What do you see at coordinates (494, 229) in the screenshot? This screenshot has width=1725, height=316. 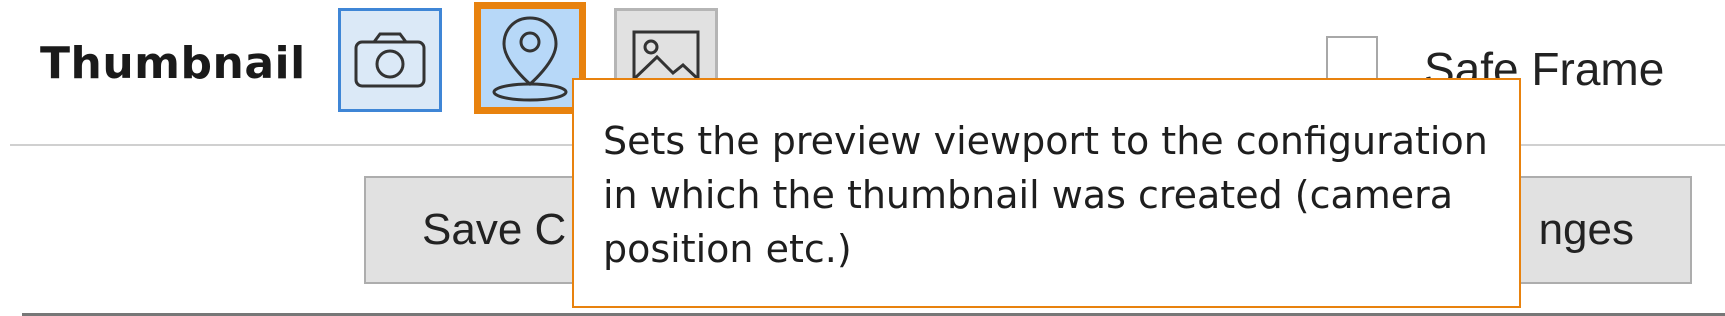 I see `save-changes-label: Save C` at bounding box center [494, 229].